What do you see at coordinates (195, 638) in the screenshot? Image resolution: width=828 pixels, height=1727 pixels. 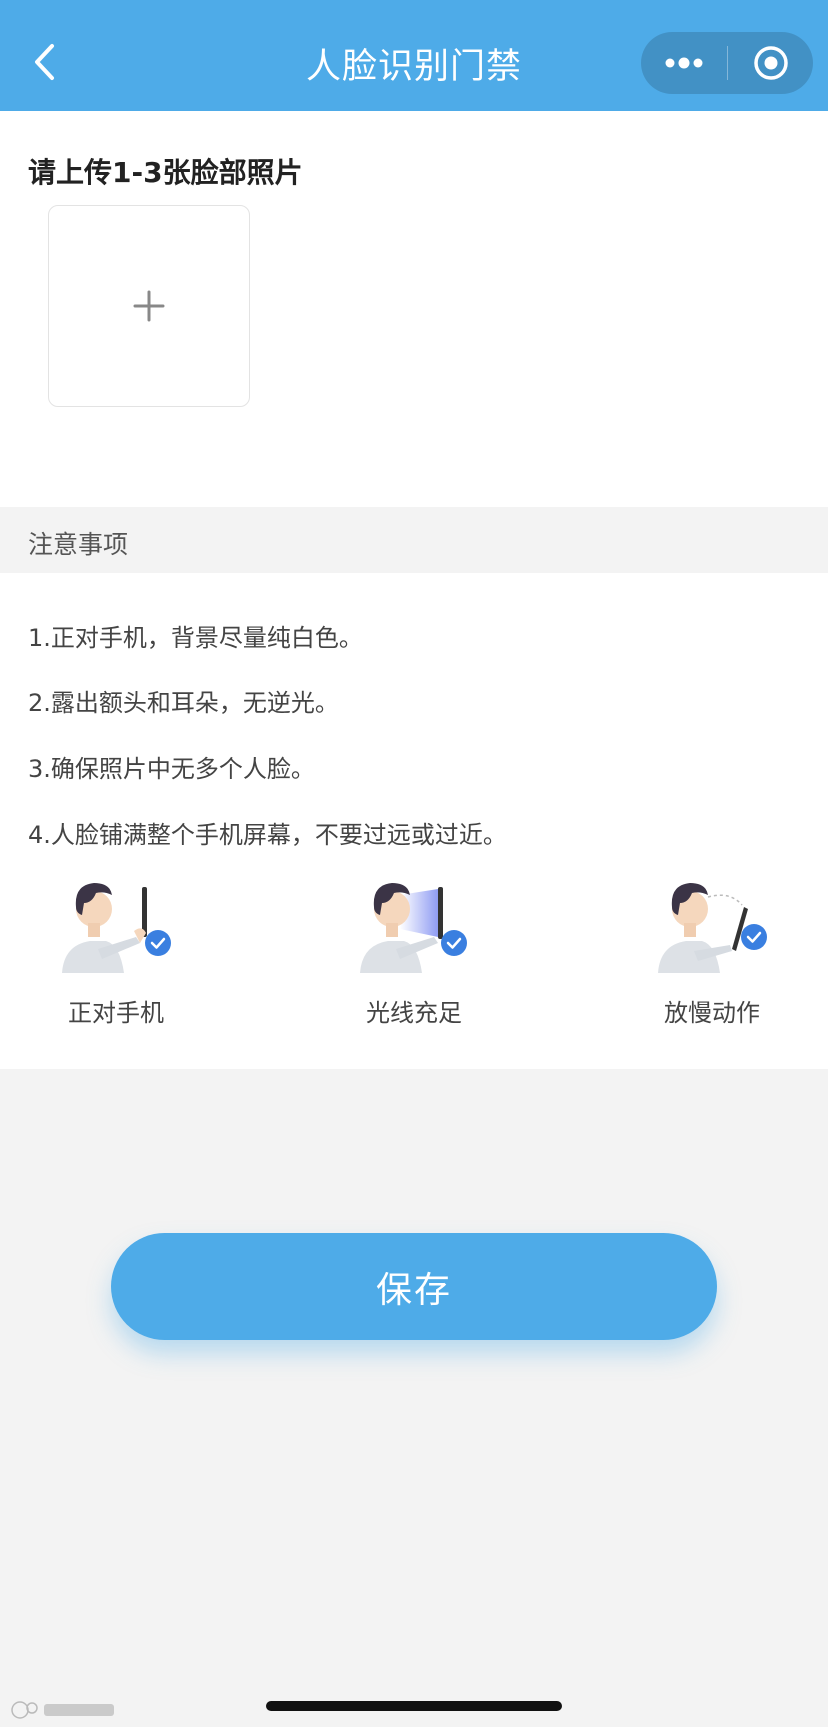 I see `note-item-1: 1.正对手机，背景尽量纯白色。` at bounding box center [195, 638].